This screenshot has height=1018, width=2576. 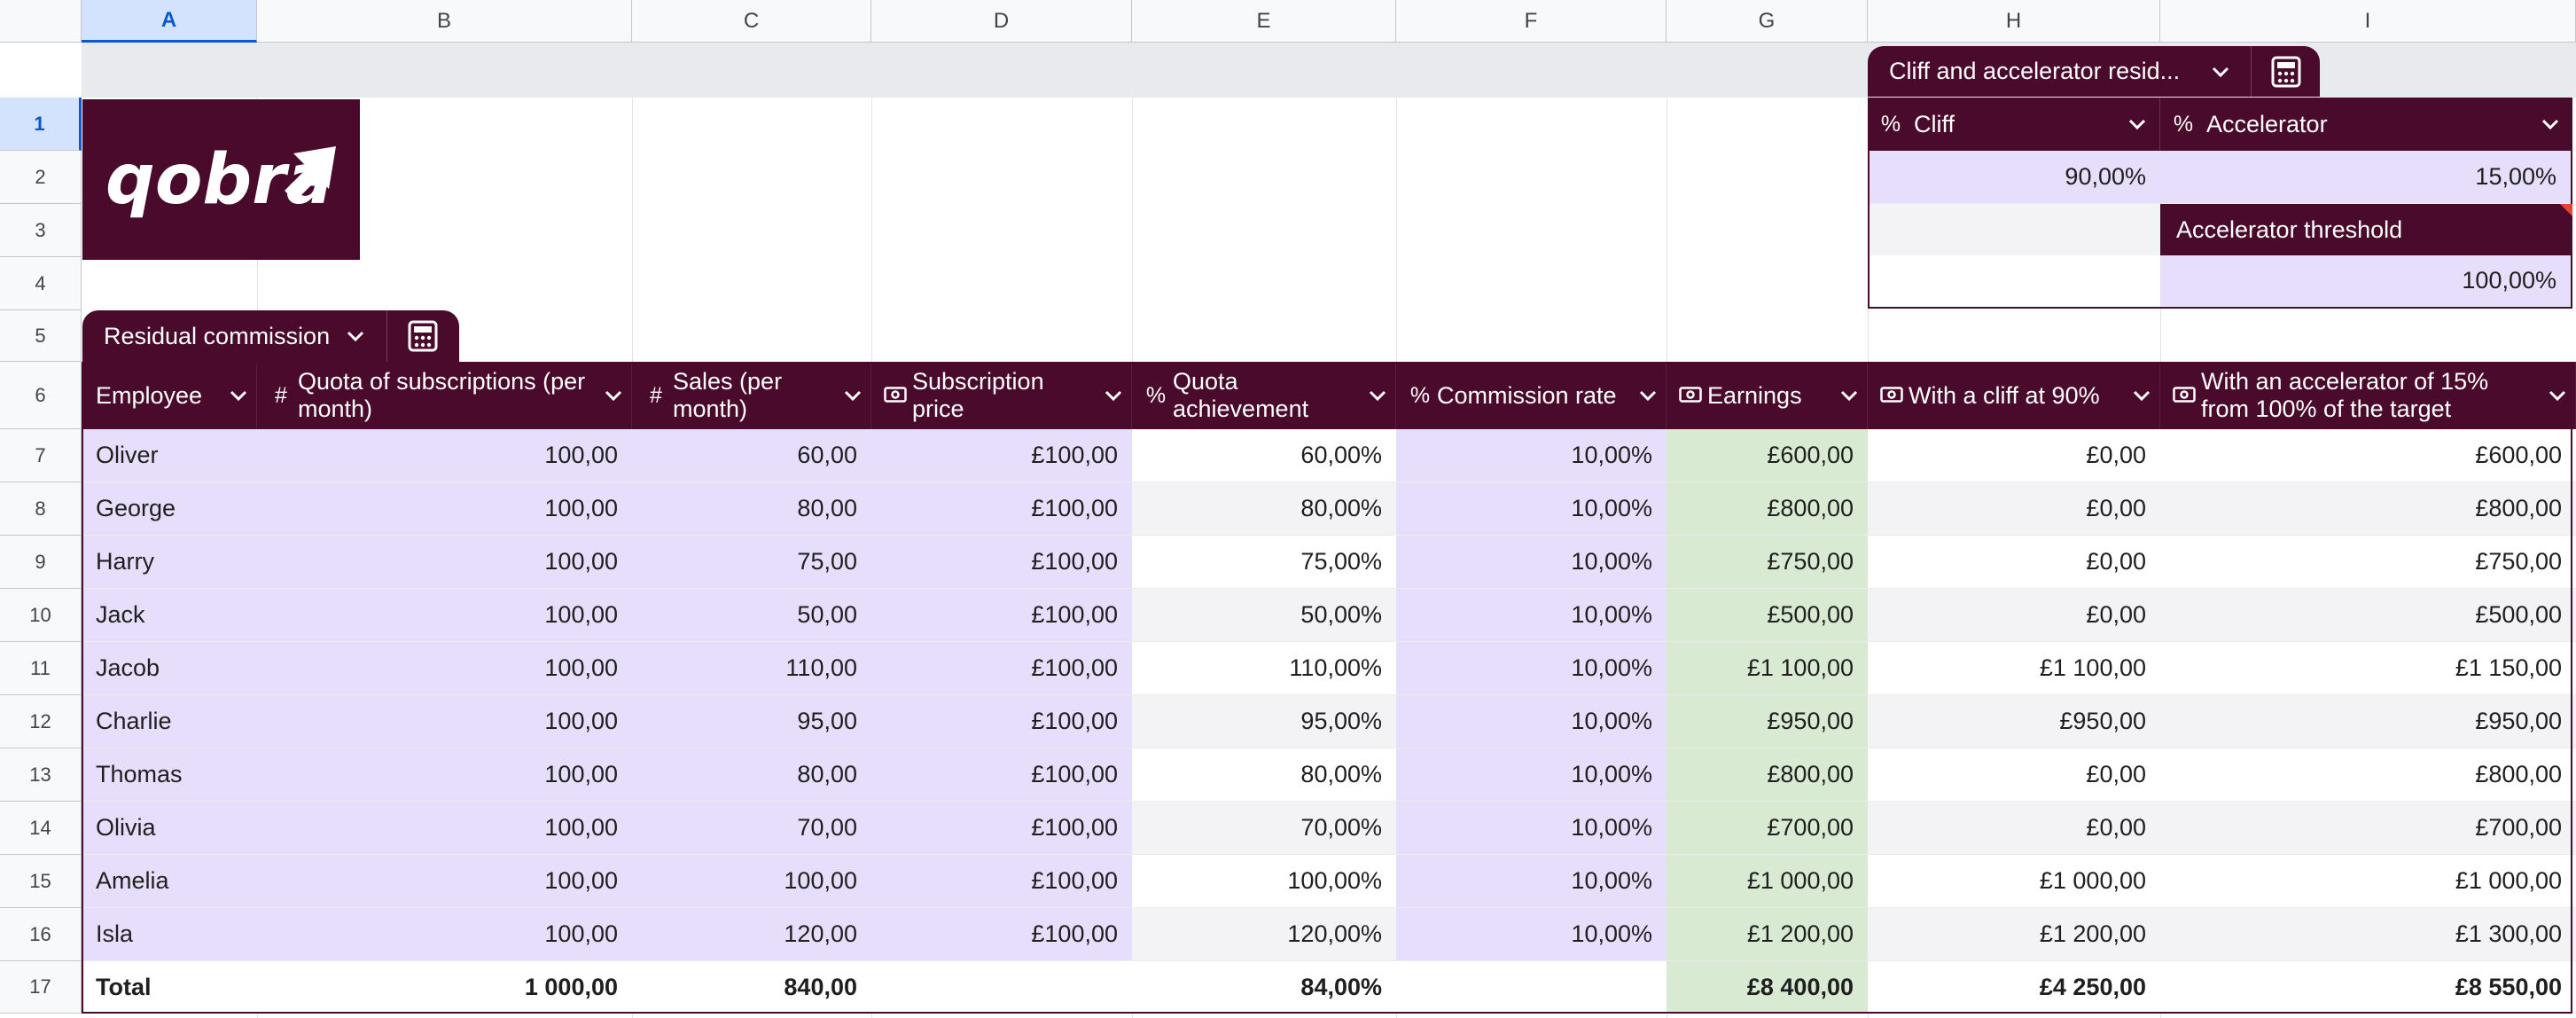 I want to click on table-cell: 50,00%, so click(x=1264, y=615).